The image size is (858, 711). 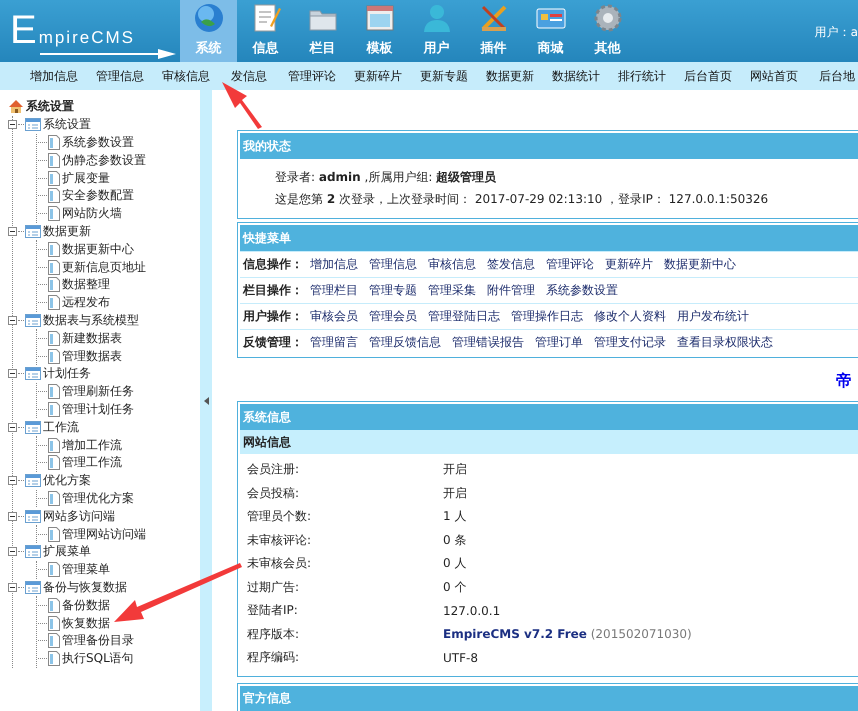 I want to click on nav-link: 增加信息, so click(x=54, y=76).